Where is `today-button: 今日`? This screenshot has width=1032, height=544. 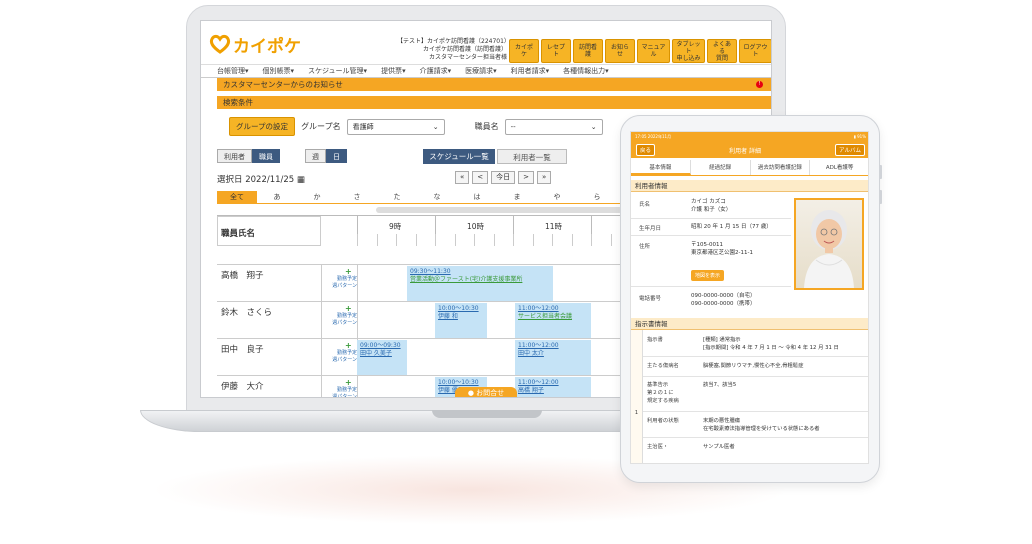 today-button: 今日 is located at coordinates (503, 177).